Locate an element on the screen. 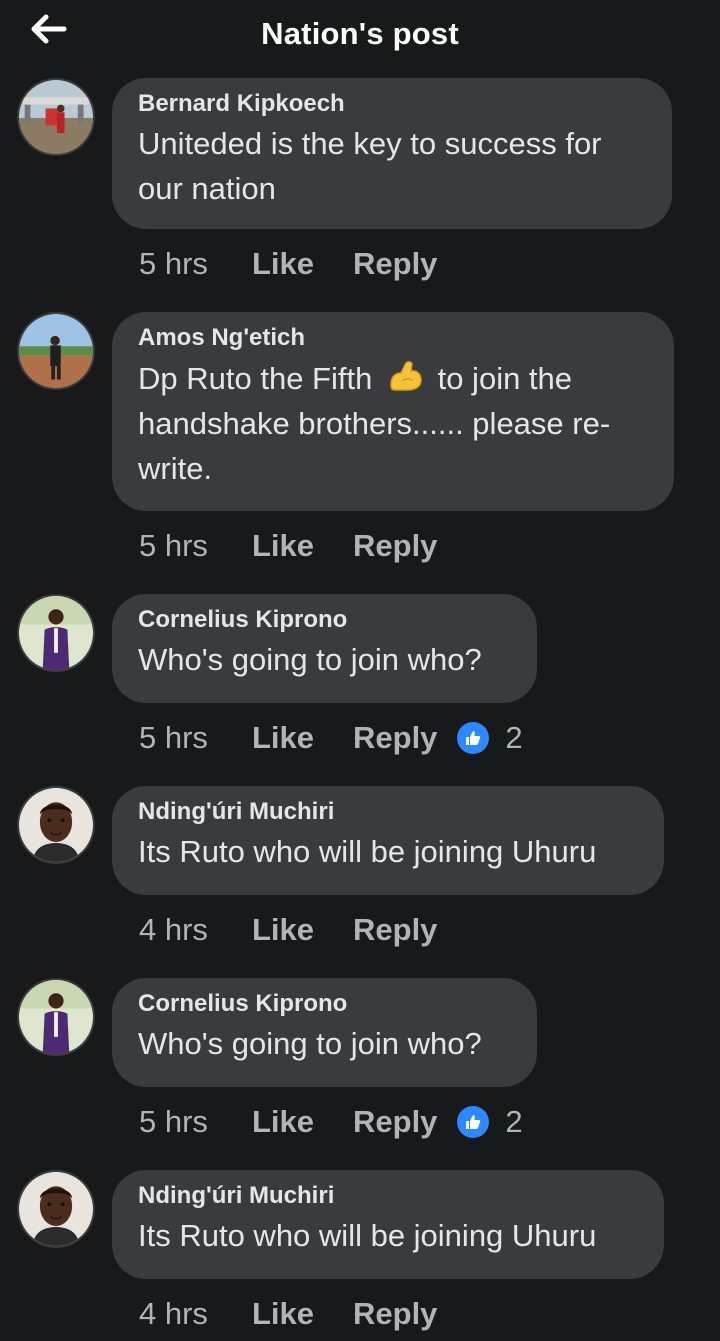 This screenshot has height=1341, width=720. page-title: Nation's post is located at coordinates (360, 33).